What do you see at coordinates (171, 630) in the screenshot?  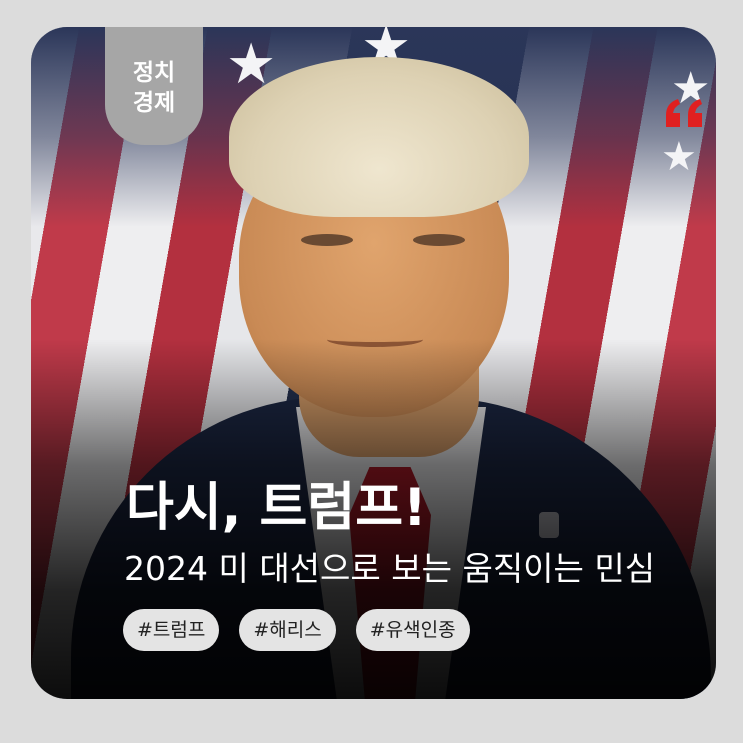 I see `tag-chip: #트럼프` at bounding box center [171, 630].